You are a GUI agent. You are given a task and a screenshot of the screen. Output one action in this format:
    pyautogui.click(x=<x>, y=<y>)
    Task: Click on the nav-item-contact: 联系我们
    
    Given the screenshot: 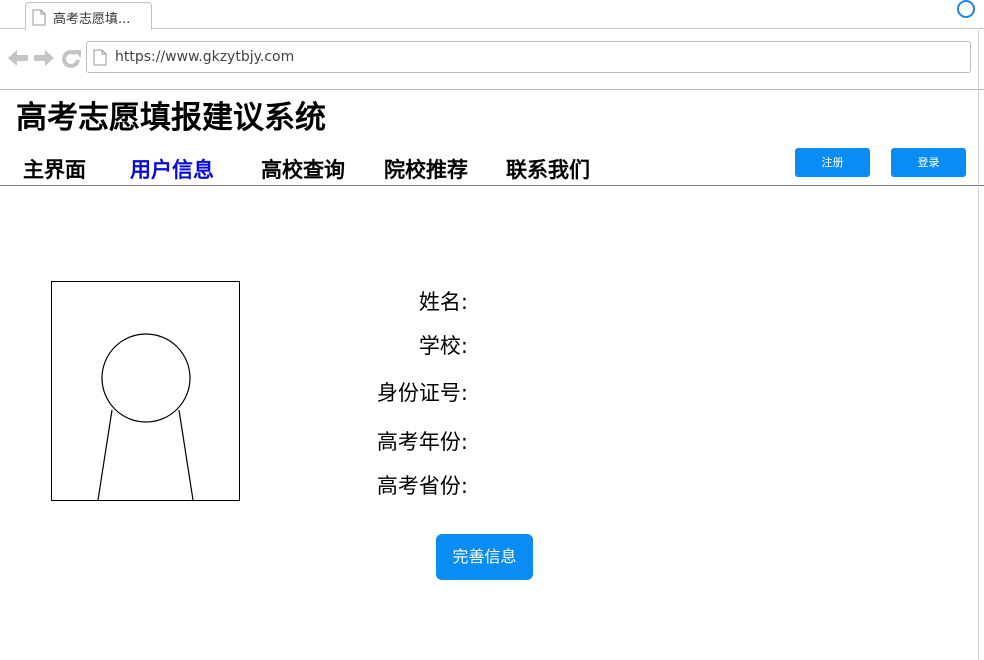 What is the action you would take?
    pyautogui.click(x=548, y=169)
    